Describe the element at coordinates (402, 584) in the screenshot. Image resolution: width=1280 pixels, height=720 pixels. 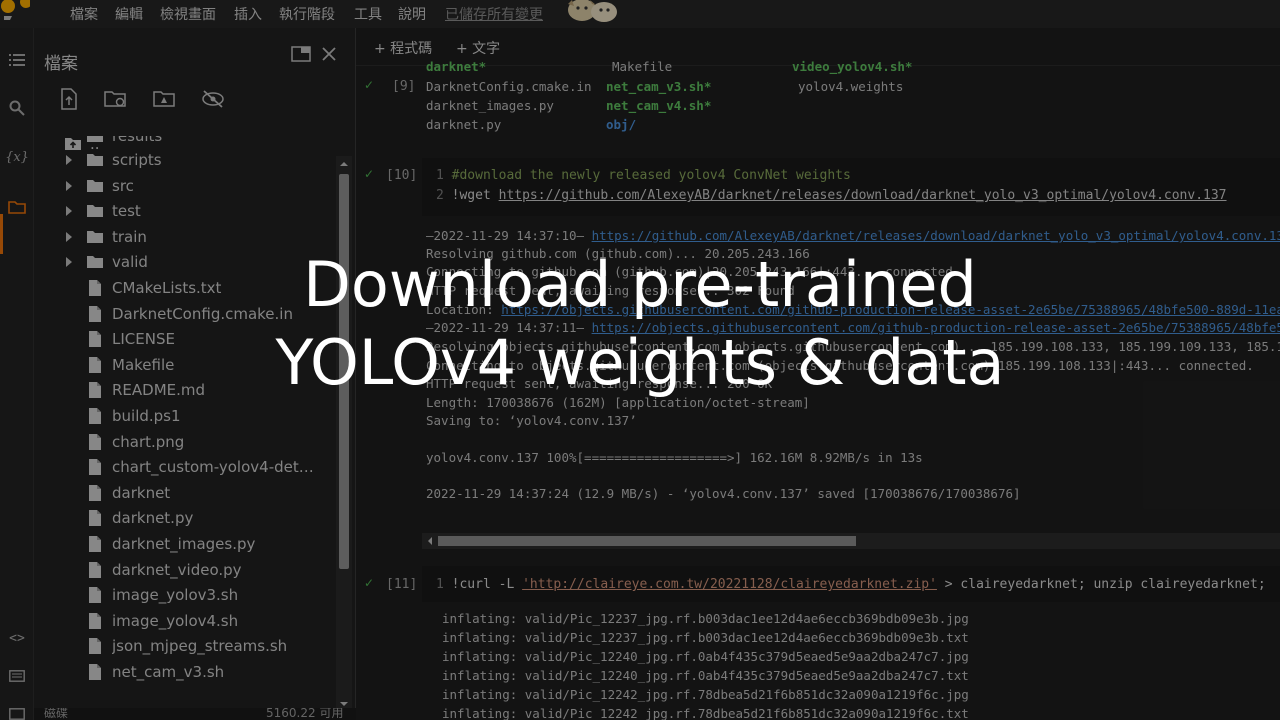
I see `execution-count: [11]` at that location.